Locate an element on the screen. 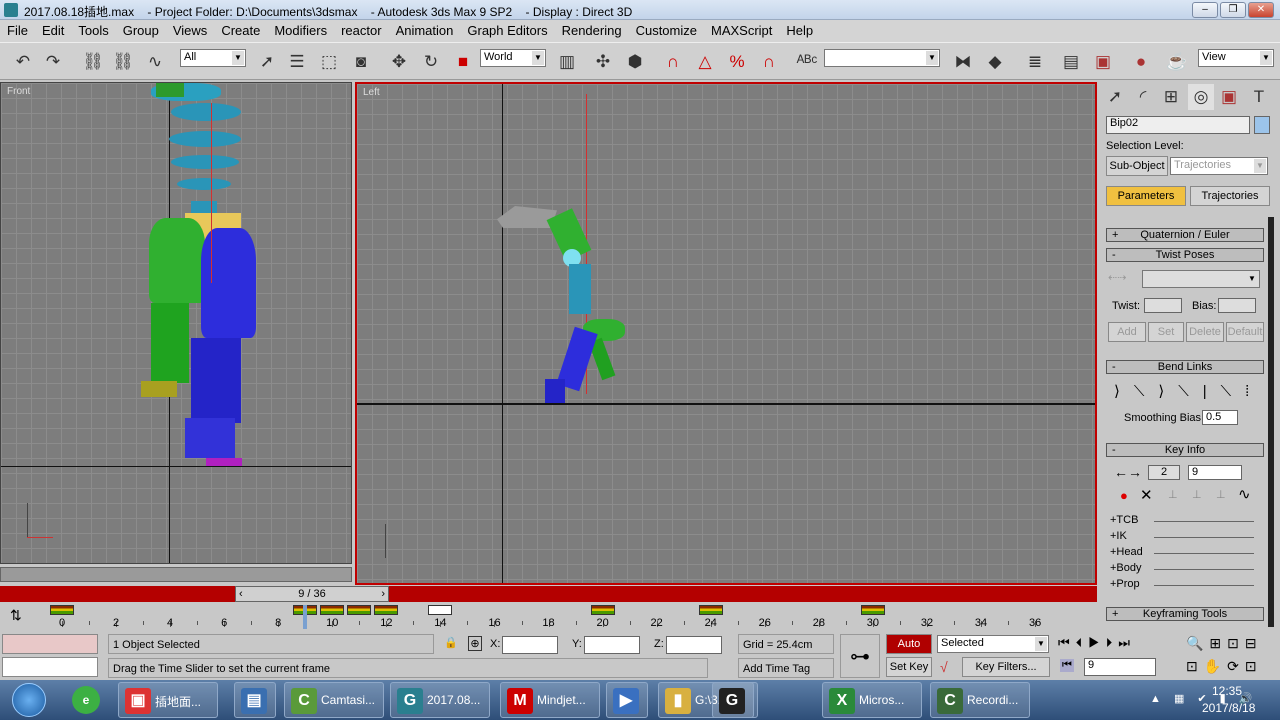 This screenshot has height=720, width=1280. current-frame-marker is located at coordinates (305, 617).